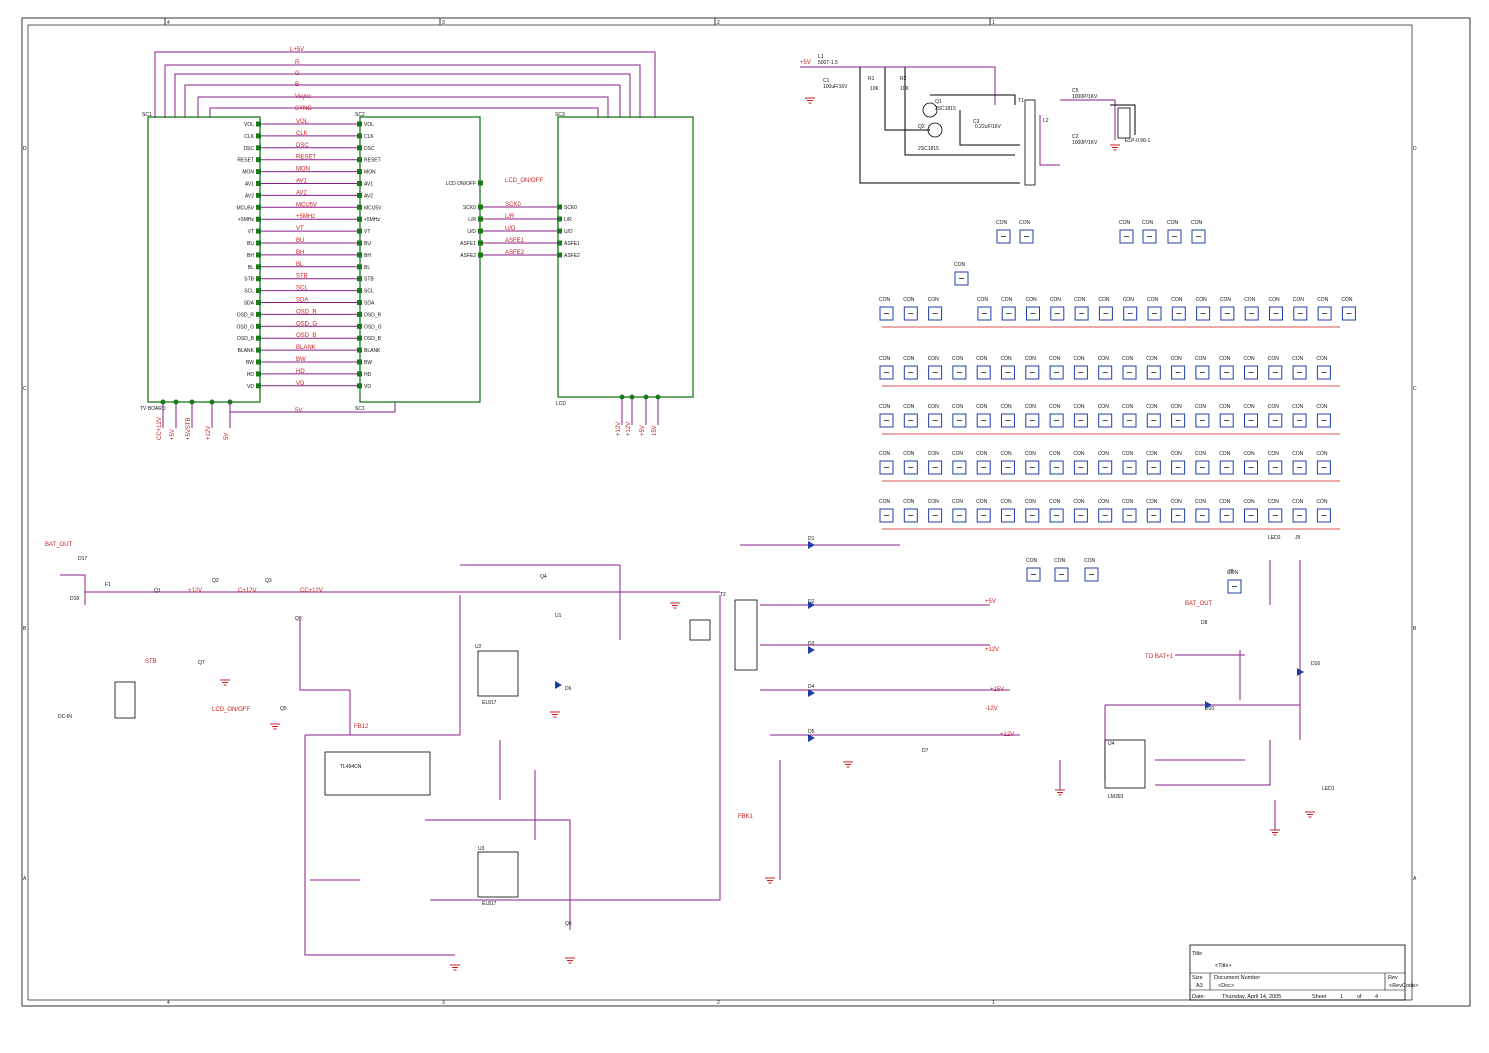 Image resolution: width=1489 pixels, height=1053 pixels. I want to click on tick-left-label: C, so click(25, 389).